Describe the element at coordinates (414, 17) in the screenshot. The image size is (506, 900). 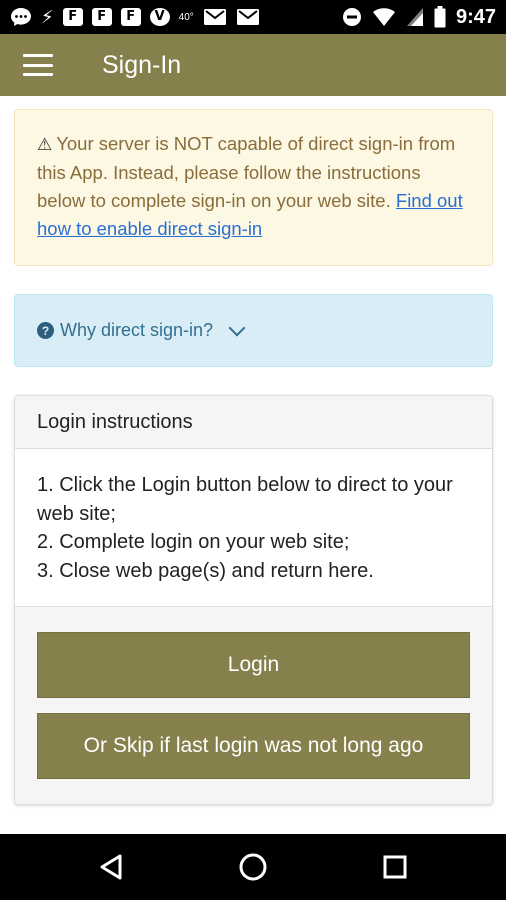
I see `cell-signal-icon` at that location.